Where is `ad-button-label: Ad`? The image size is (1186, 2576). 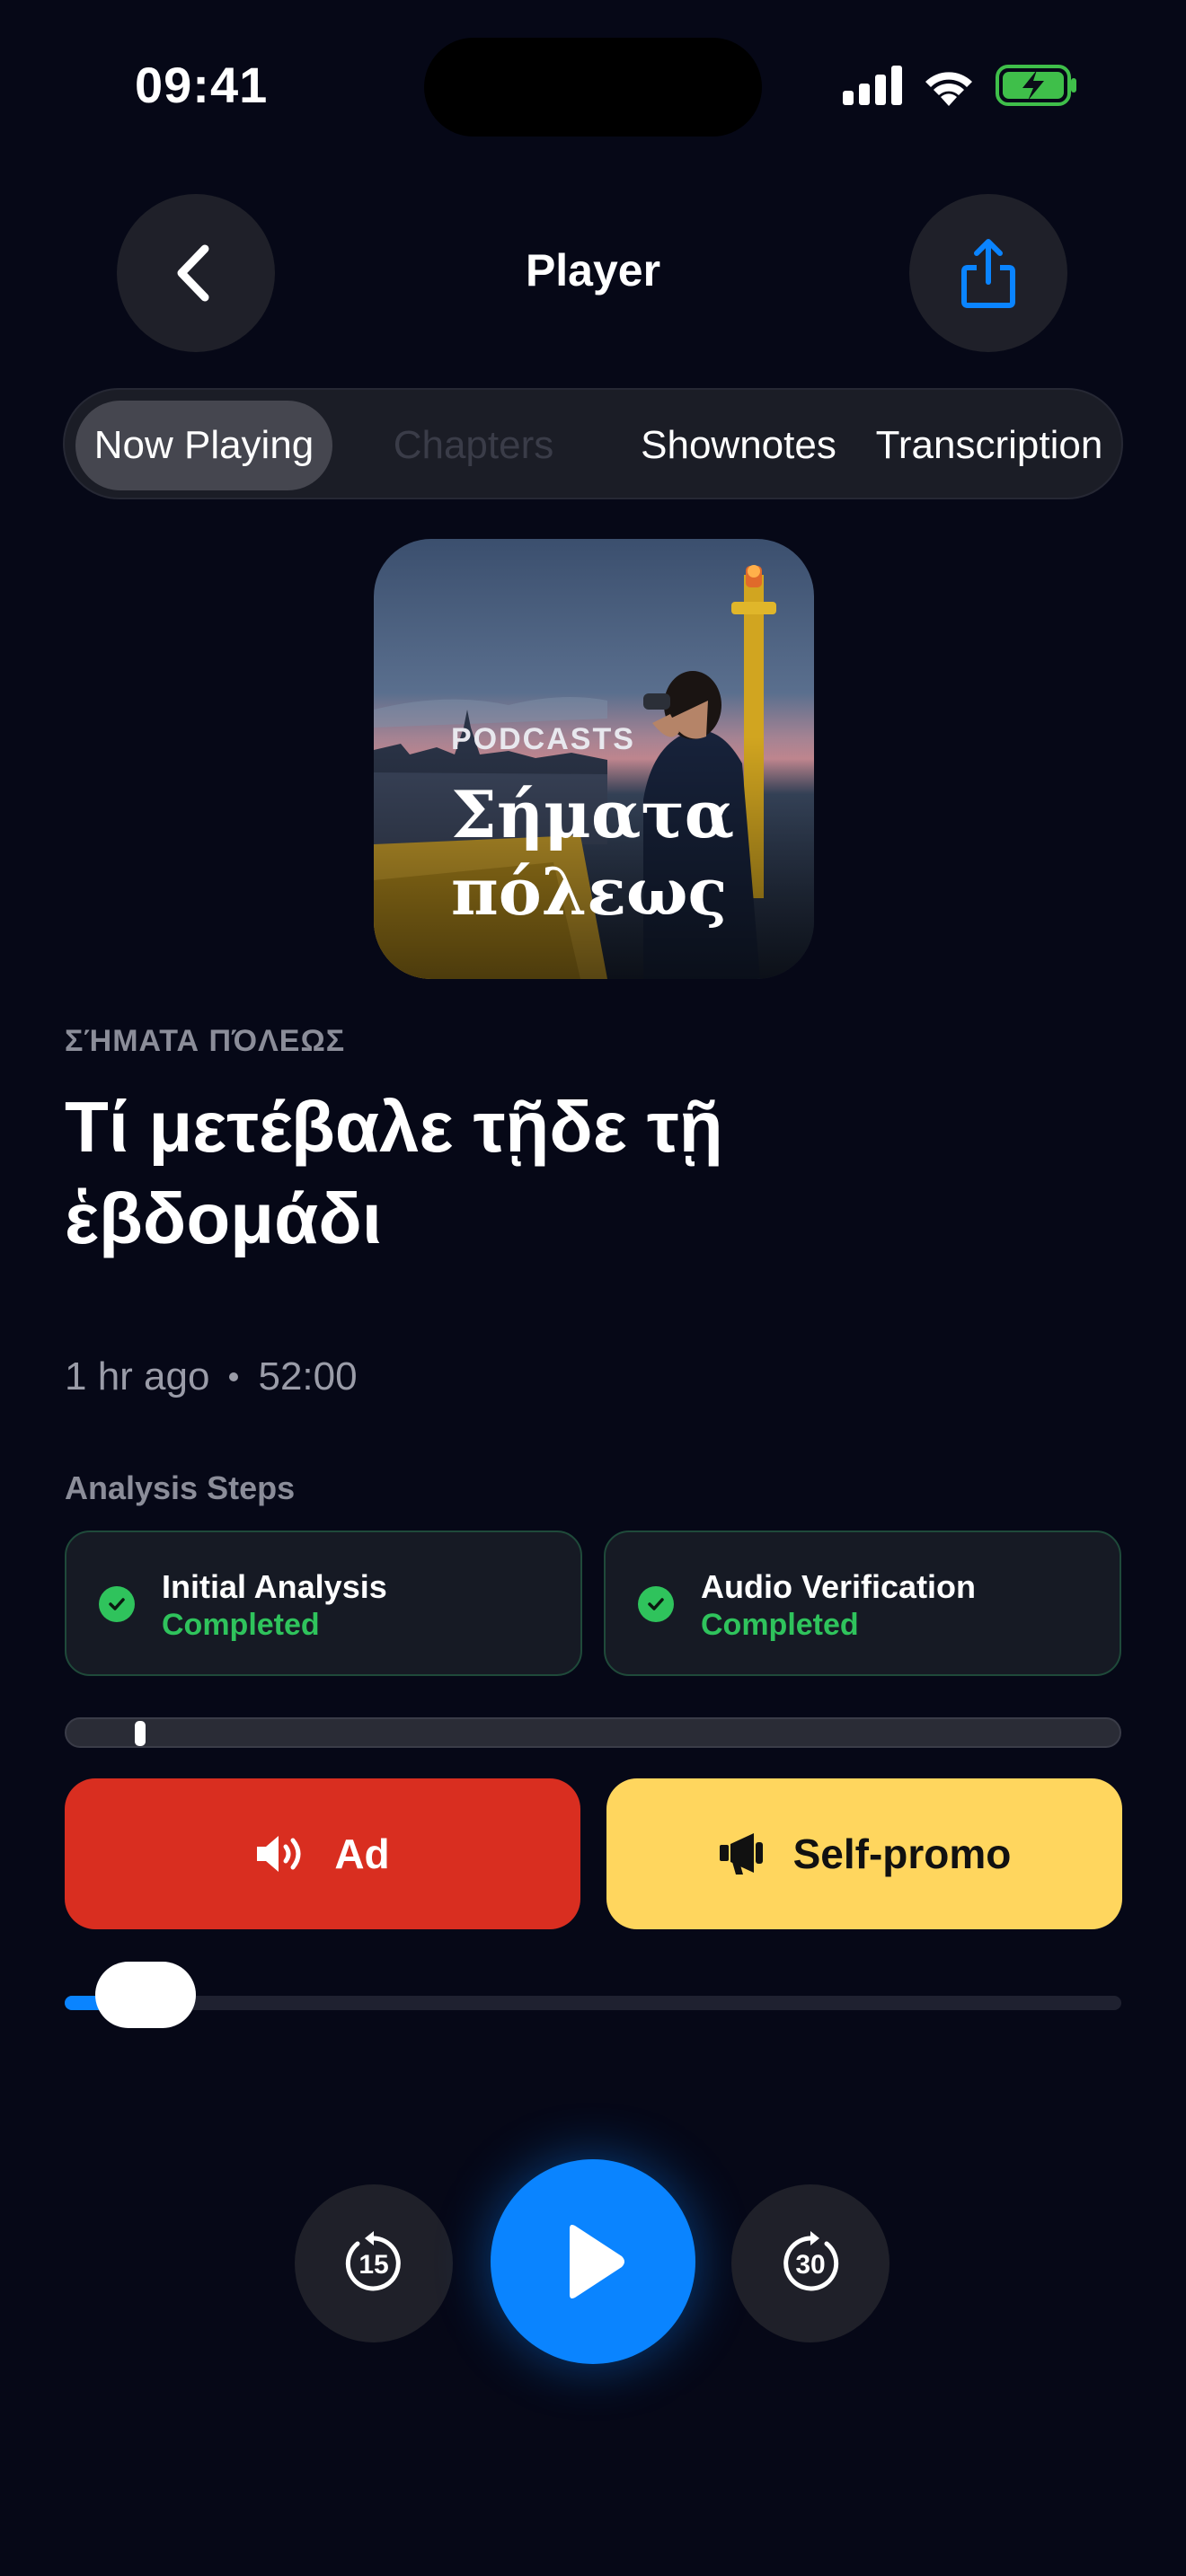
ad-button-label: Ad is located at coordinates (362, 1854).